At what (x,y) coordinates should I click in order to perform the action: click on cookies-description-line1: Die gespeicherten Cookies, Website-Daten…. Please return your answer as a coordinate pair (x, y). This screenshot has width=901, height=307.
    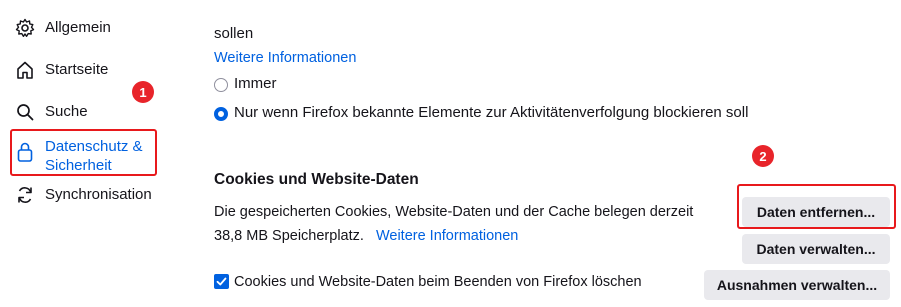
    Looking at the image, I should click on (454, 212).